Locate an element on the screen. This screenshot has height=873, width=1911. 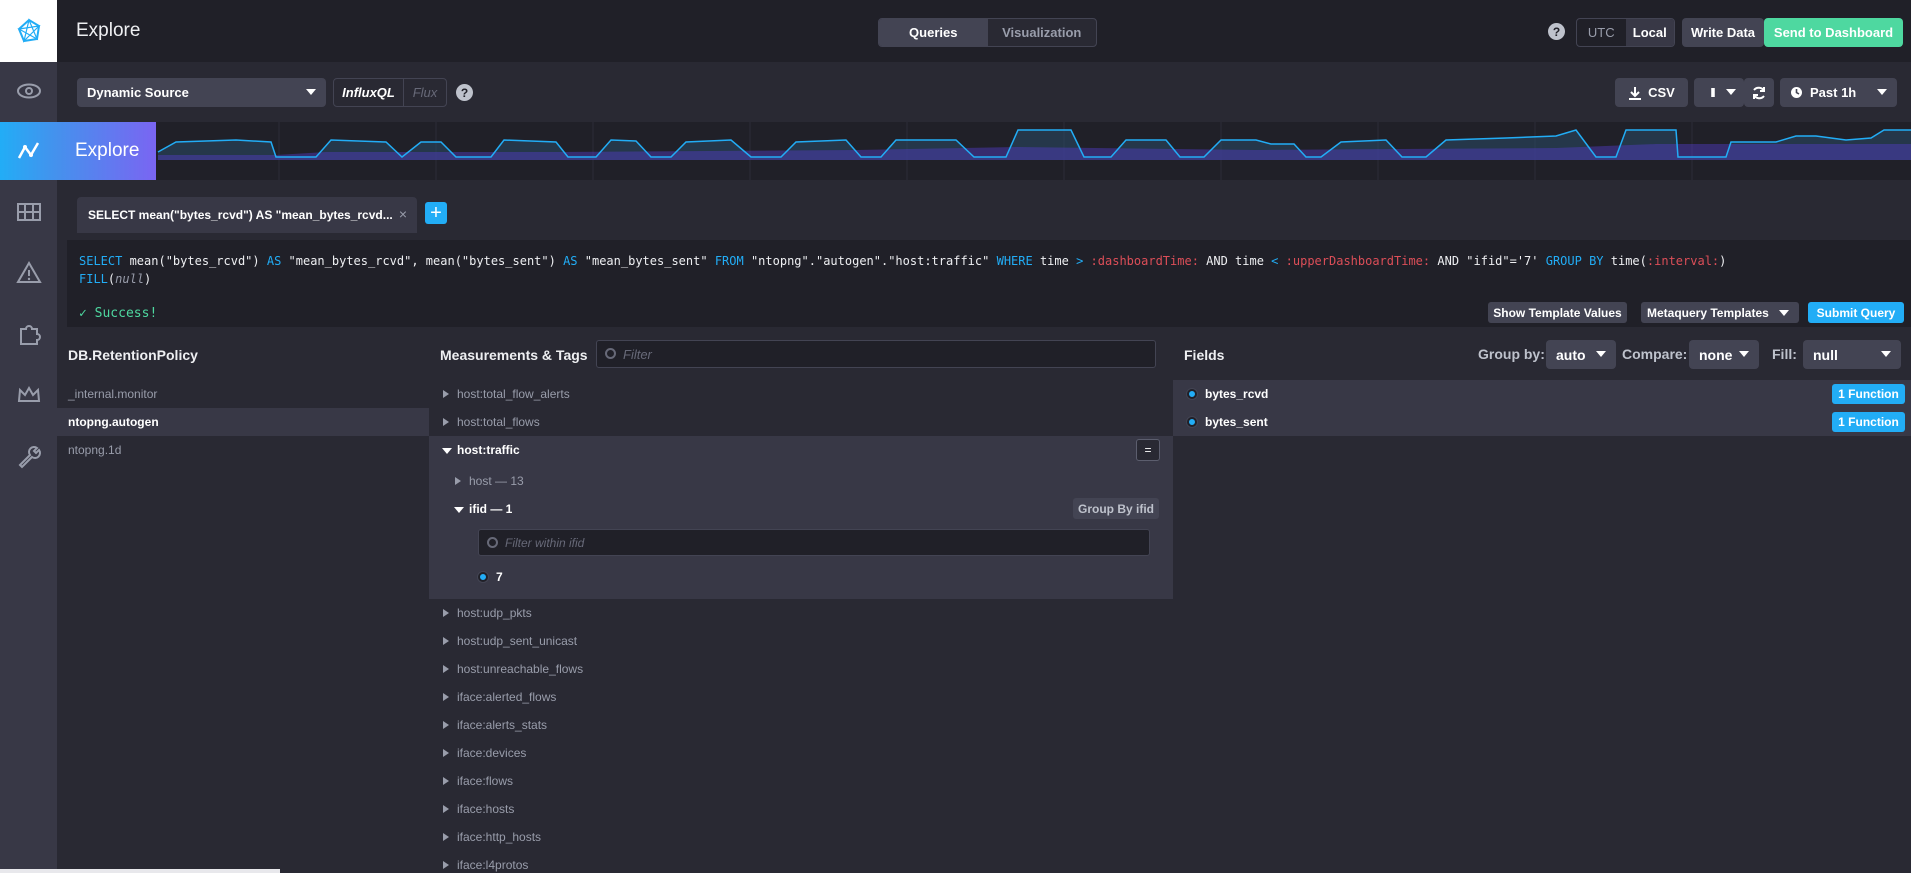
help-icon: ? is located at coordinates (1556, 31).